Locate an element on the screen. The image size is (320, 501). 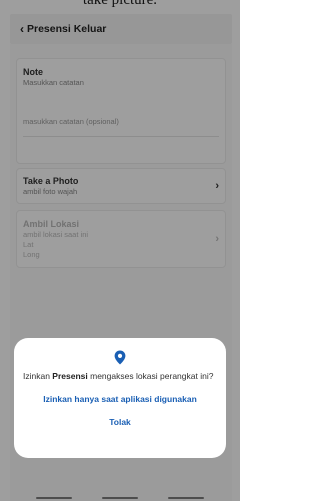
app-name: Presensi is located at coordinates (70, 376).